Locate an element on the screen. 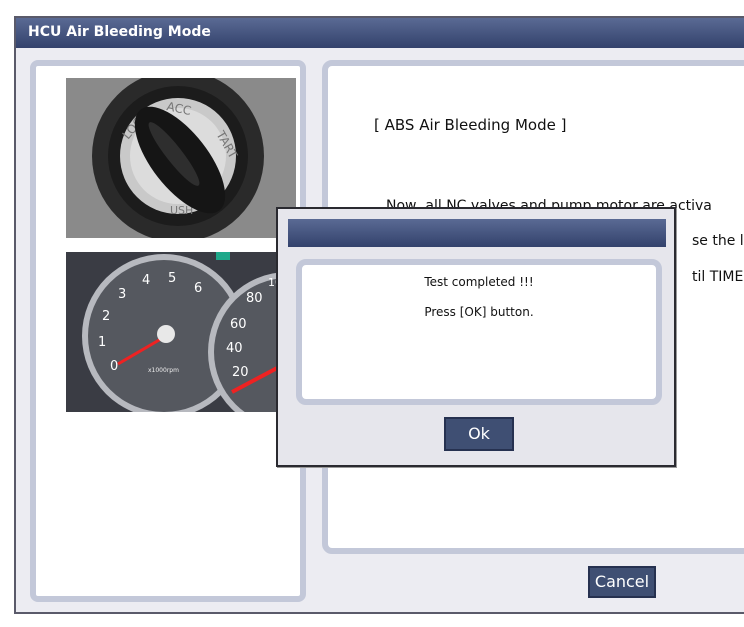 The width and height of the screenshot is (744, 627). window-title: HCU Air Bleeding Mode is located at coordinates (119, 32).